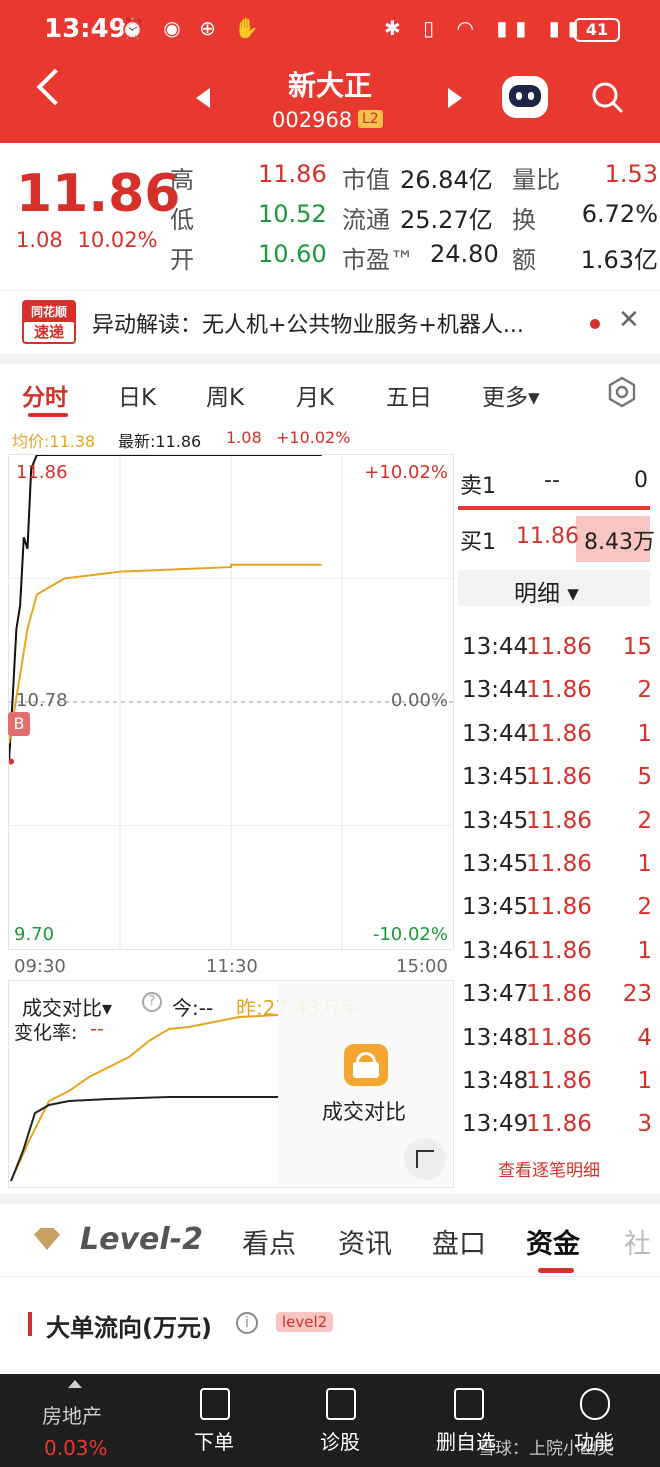 The width and height of the screenshot is (660, 1467). What do you see at coordinates (644, 777) in the screenshot?
I see `trade-volume: 5` at bounding box center [644, 777].